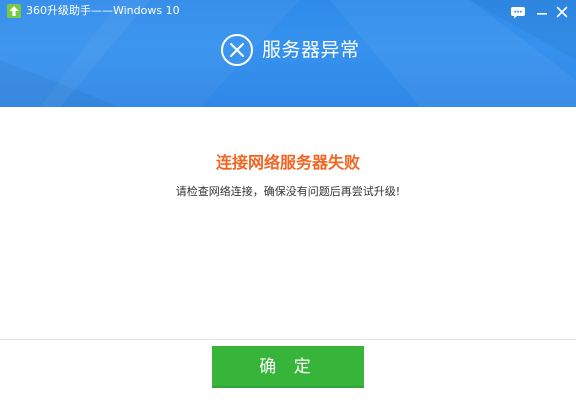 The height and width of the screenshot is (400, 576). I want to click on error-heading: 连接网络服务器失败, so click(287, 162).